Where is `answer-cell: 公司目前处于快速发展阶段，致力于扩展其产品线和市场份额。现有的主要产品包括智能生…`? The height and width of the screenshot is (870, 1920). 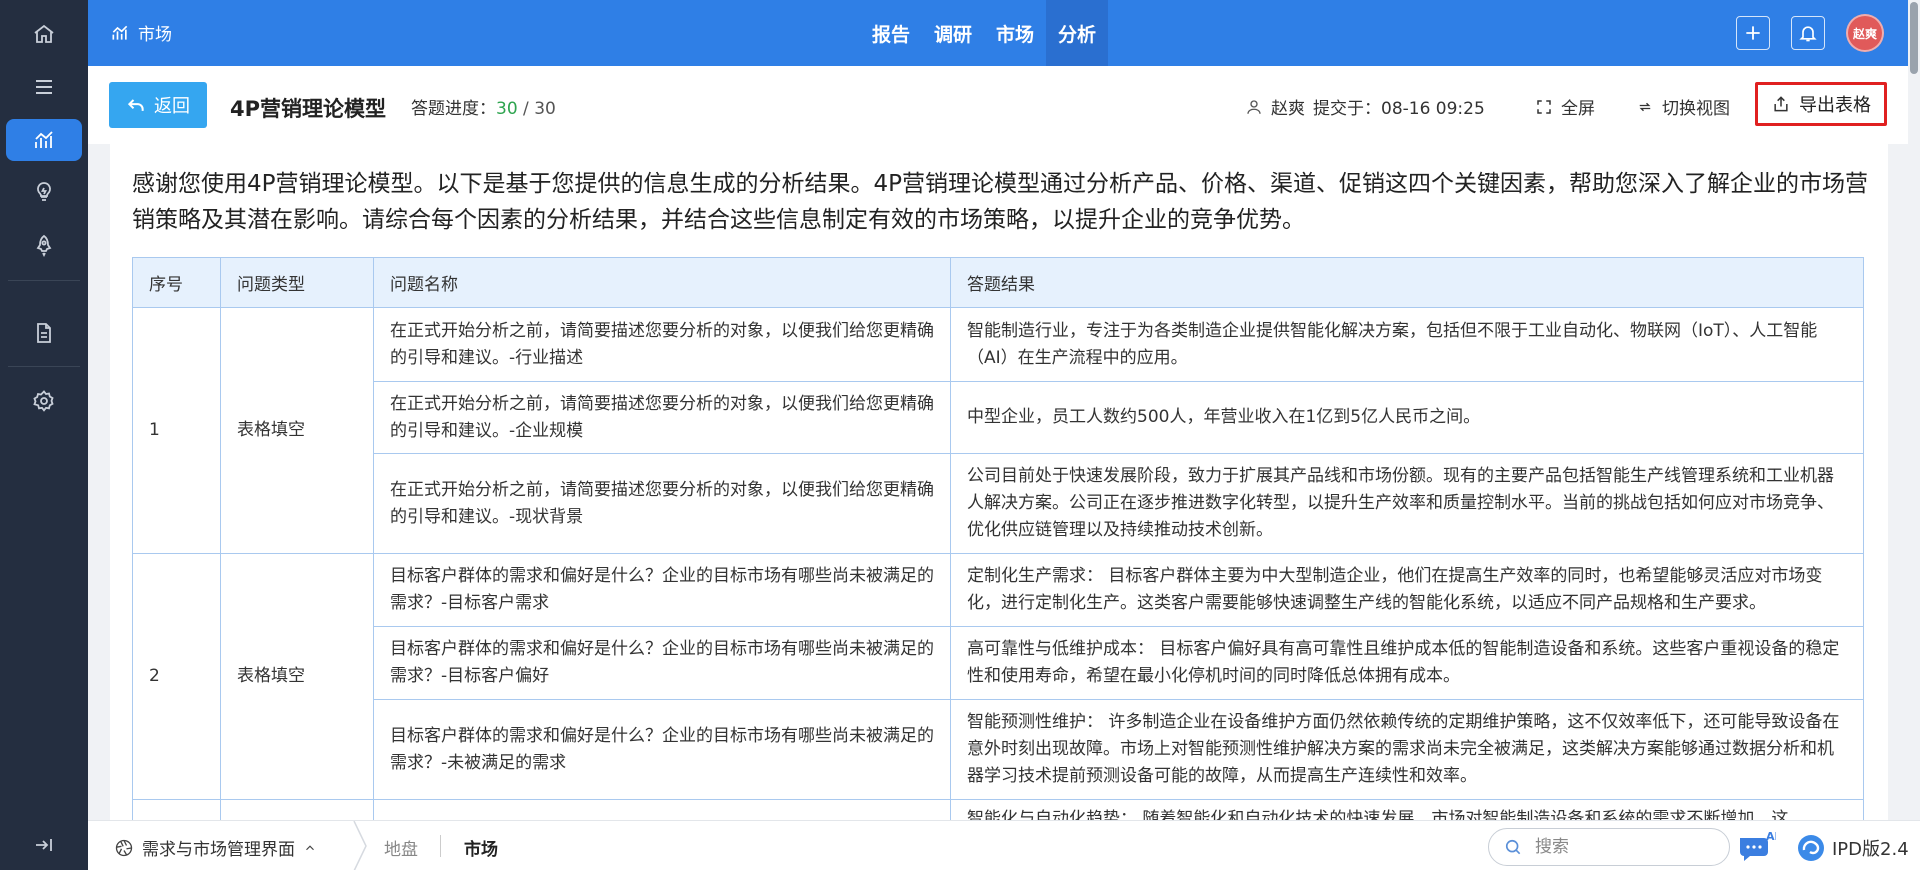
answer-cell: 公司目前处于快速发展阶段，致力于扩展其产品线和市场份额。现有的主要产品包括智能生… is located at coordinates (1407, 503).